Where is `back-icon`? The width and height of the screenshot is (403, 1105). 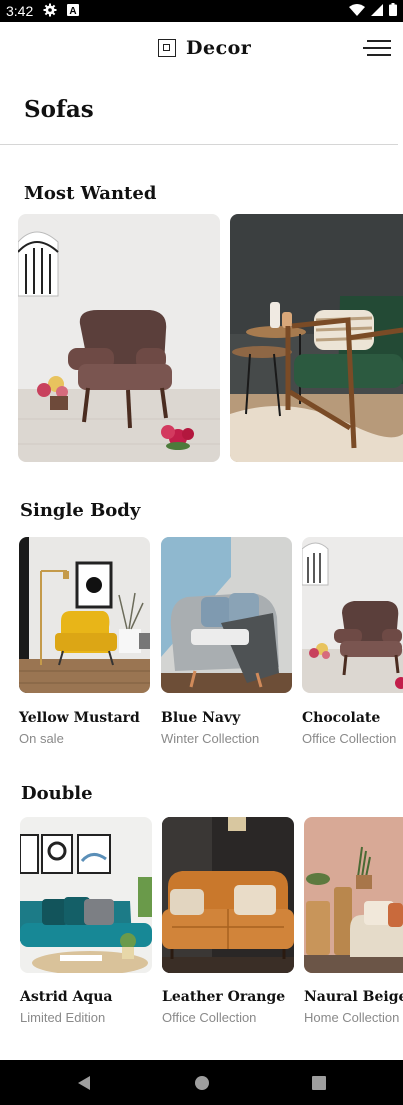 back-icon is located at coordinates (84, 1082).